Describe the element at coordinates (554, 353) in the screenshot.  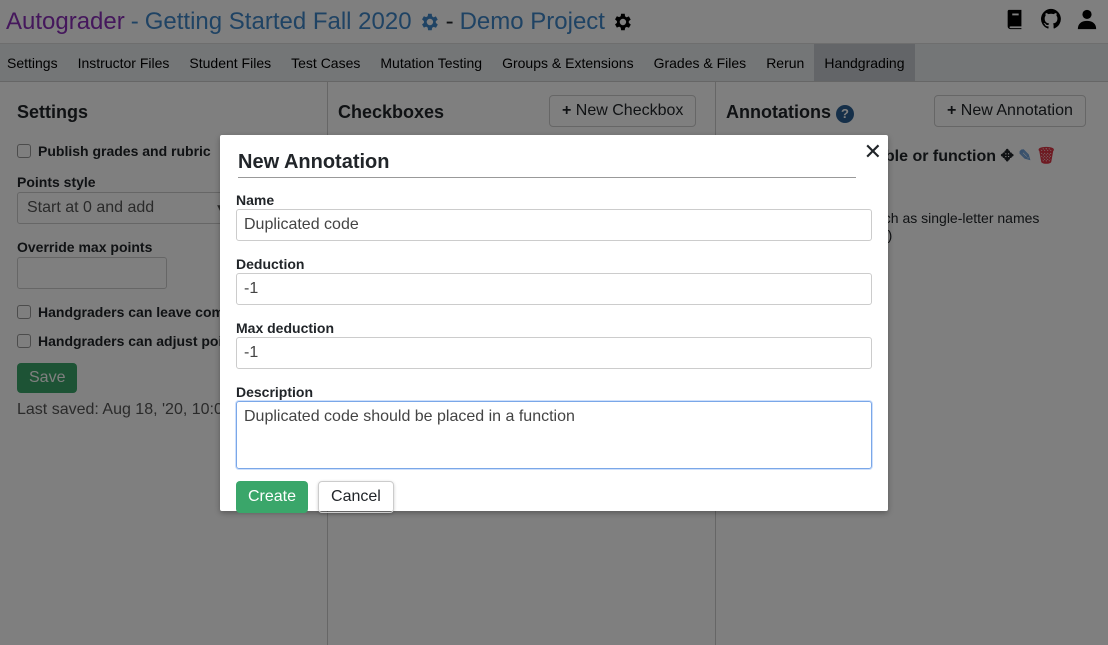
I see `max-deduction-input: -1` at that location.